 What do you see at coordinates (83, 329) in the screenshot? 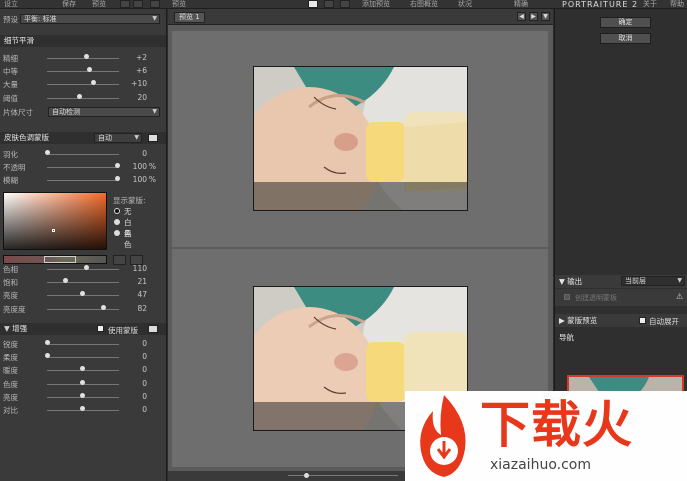
I see `enhance-section-header: ▼ 增强` at bounding box center [83, 329].